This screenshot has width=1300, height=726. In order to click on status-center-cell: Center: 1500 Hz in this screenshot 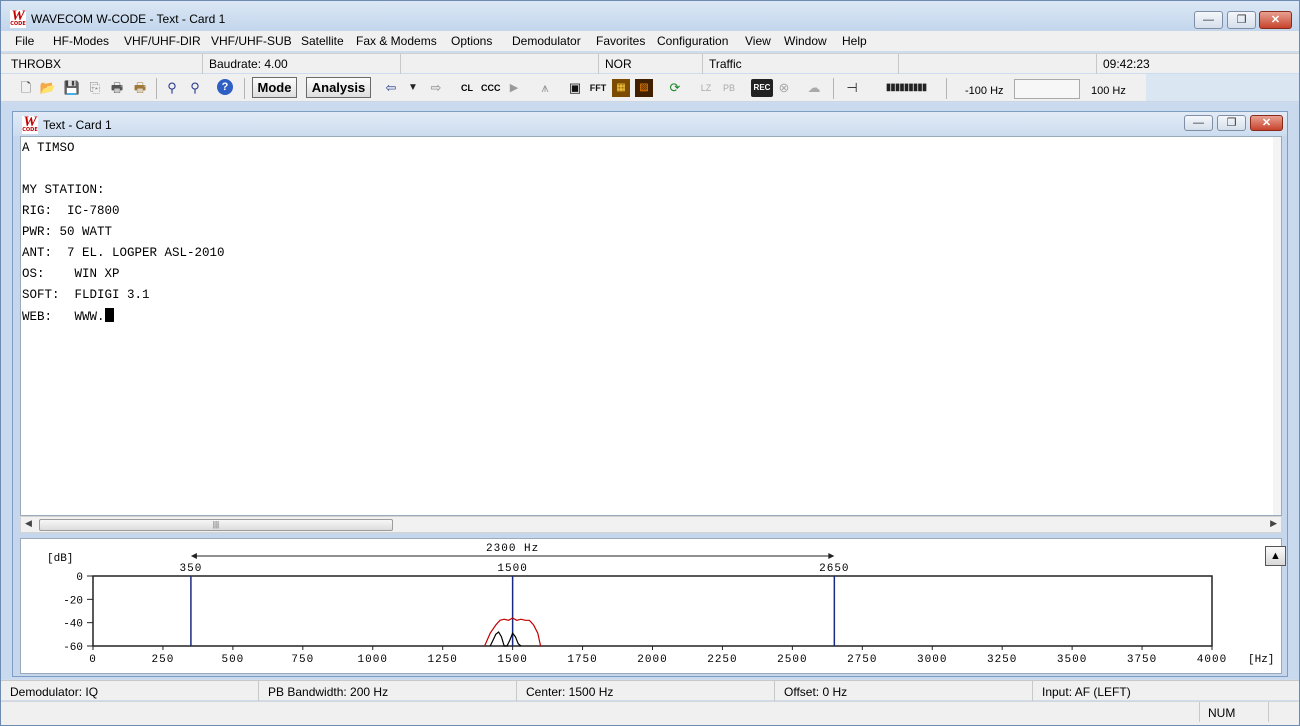, I will do `click(646, 691)`.